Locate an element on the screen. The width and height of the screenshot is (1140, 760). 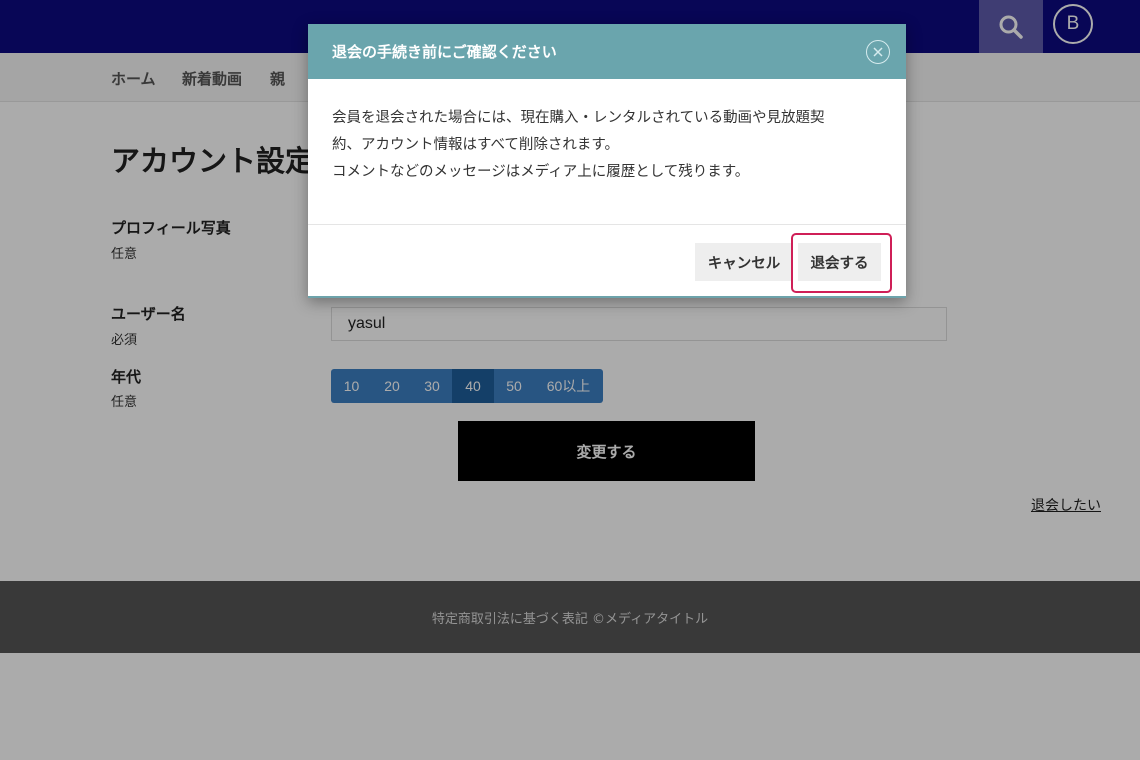
confirm-withdraw-button: 退会する is located at coordinates (839, 262).